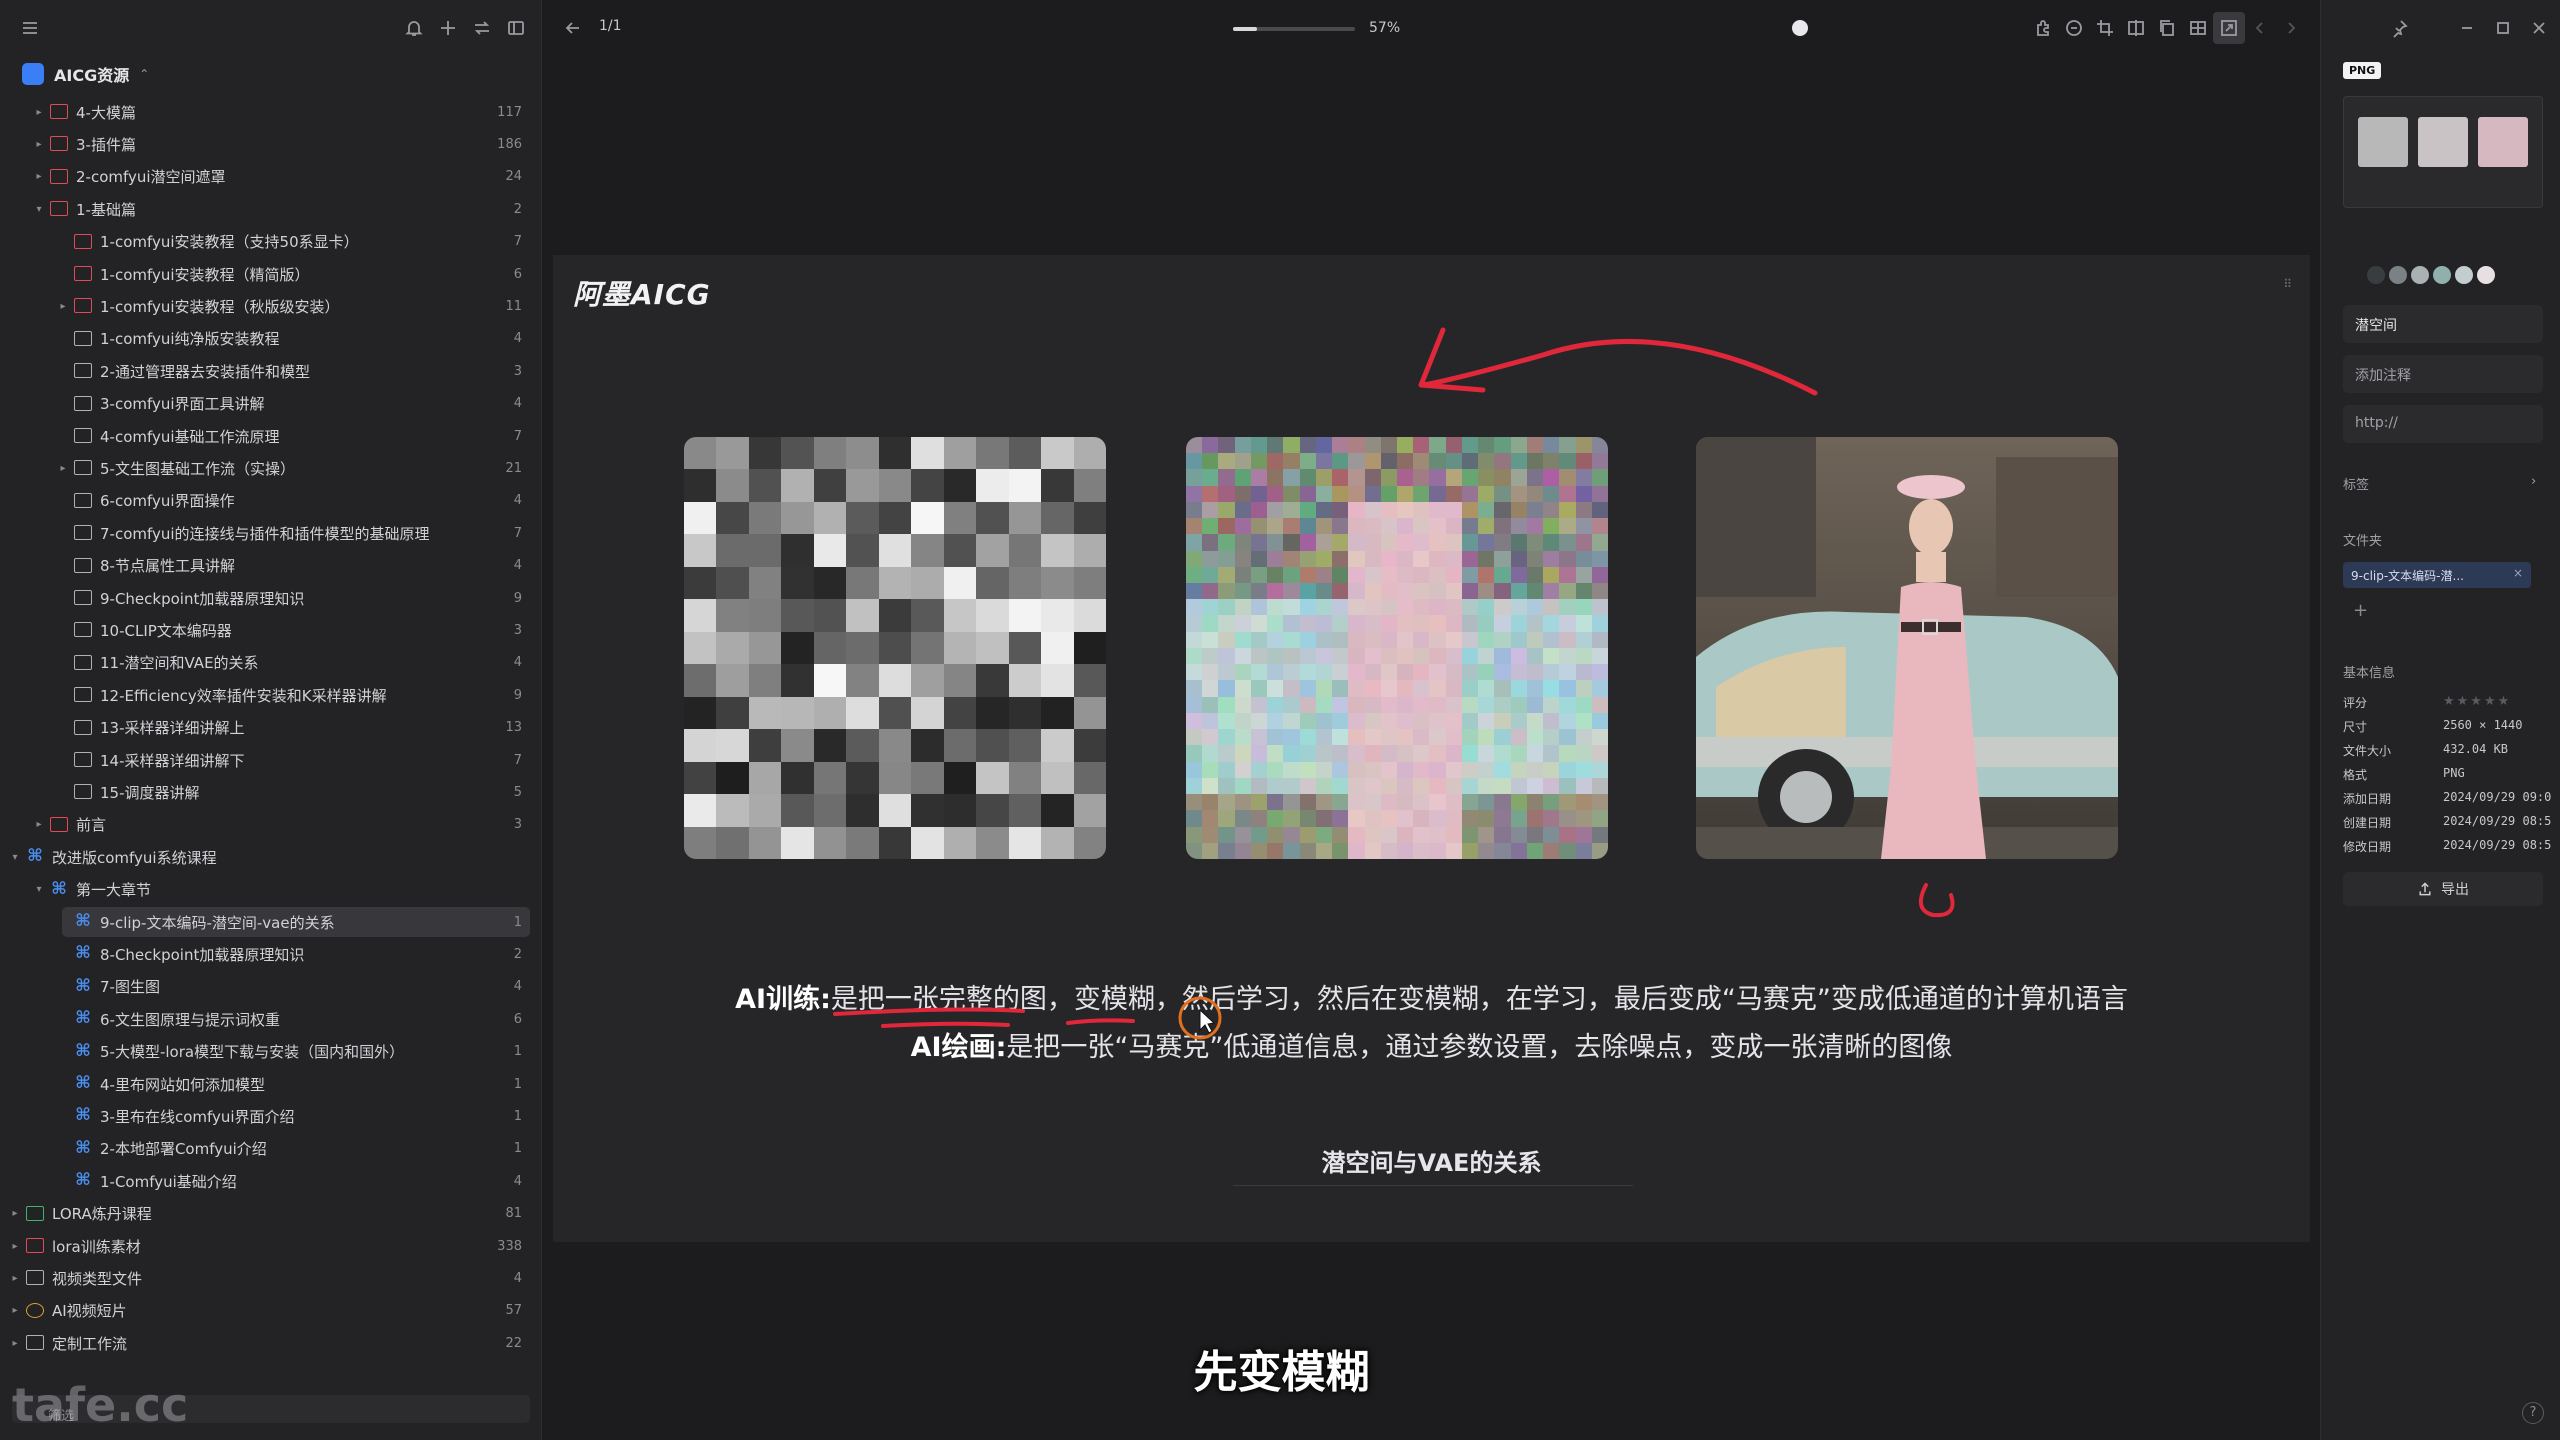  What do you see at coordinates (271, 890) in the screenshot?
I see `tree-item: ▾ ⌘ 第一大章节` at bounding box center [271, 890].